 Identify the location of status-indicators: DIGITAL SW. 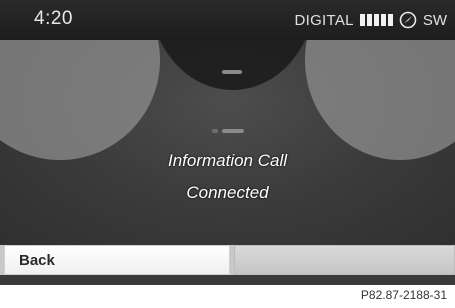
(370, 20).